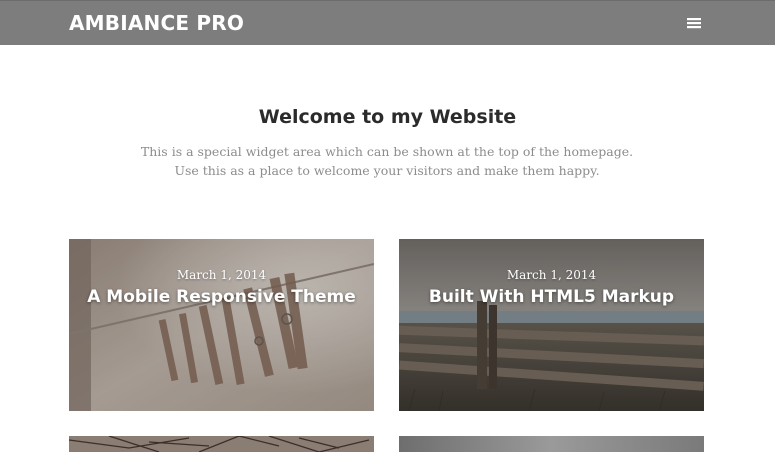  Describe the element at coordinates (387, 117) in the screenshot. I see `welcome-title: Welcome to my Website` at that location.